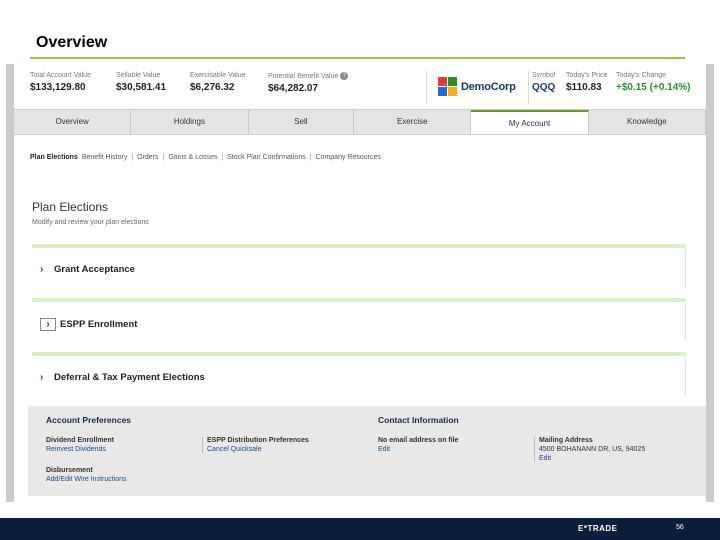 The height and width of the screenshot is (540, 720). Describe the element at coordinates (218, 75) in the screenshot. I see `stat-label: Exercisable Value` at that location.